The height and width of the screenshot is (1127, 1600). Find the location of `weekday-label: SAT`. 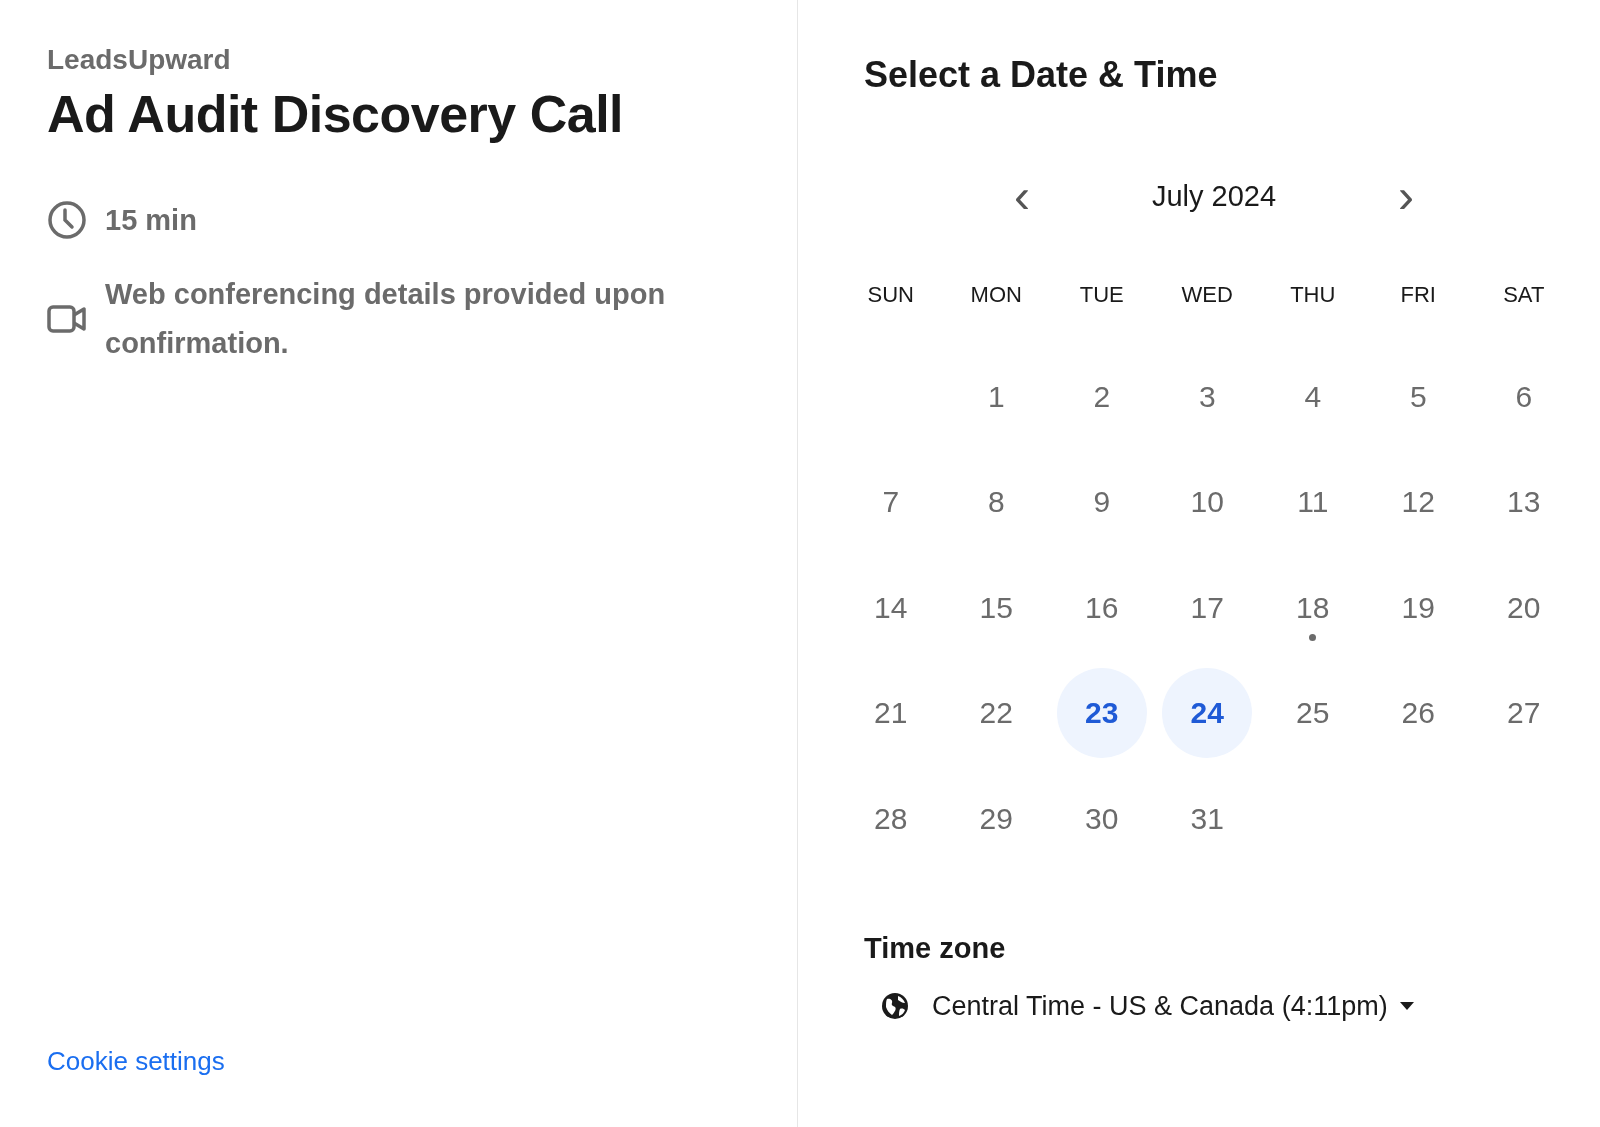

weekday-label: SAT is located at coordinates (1524, 295).